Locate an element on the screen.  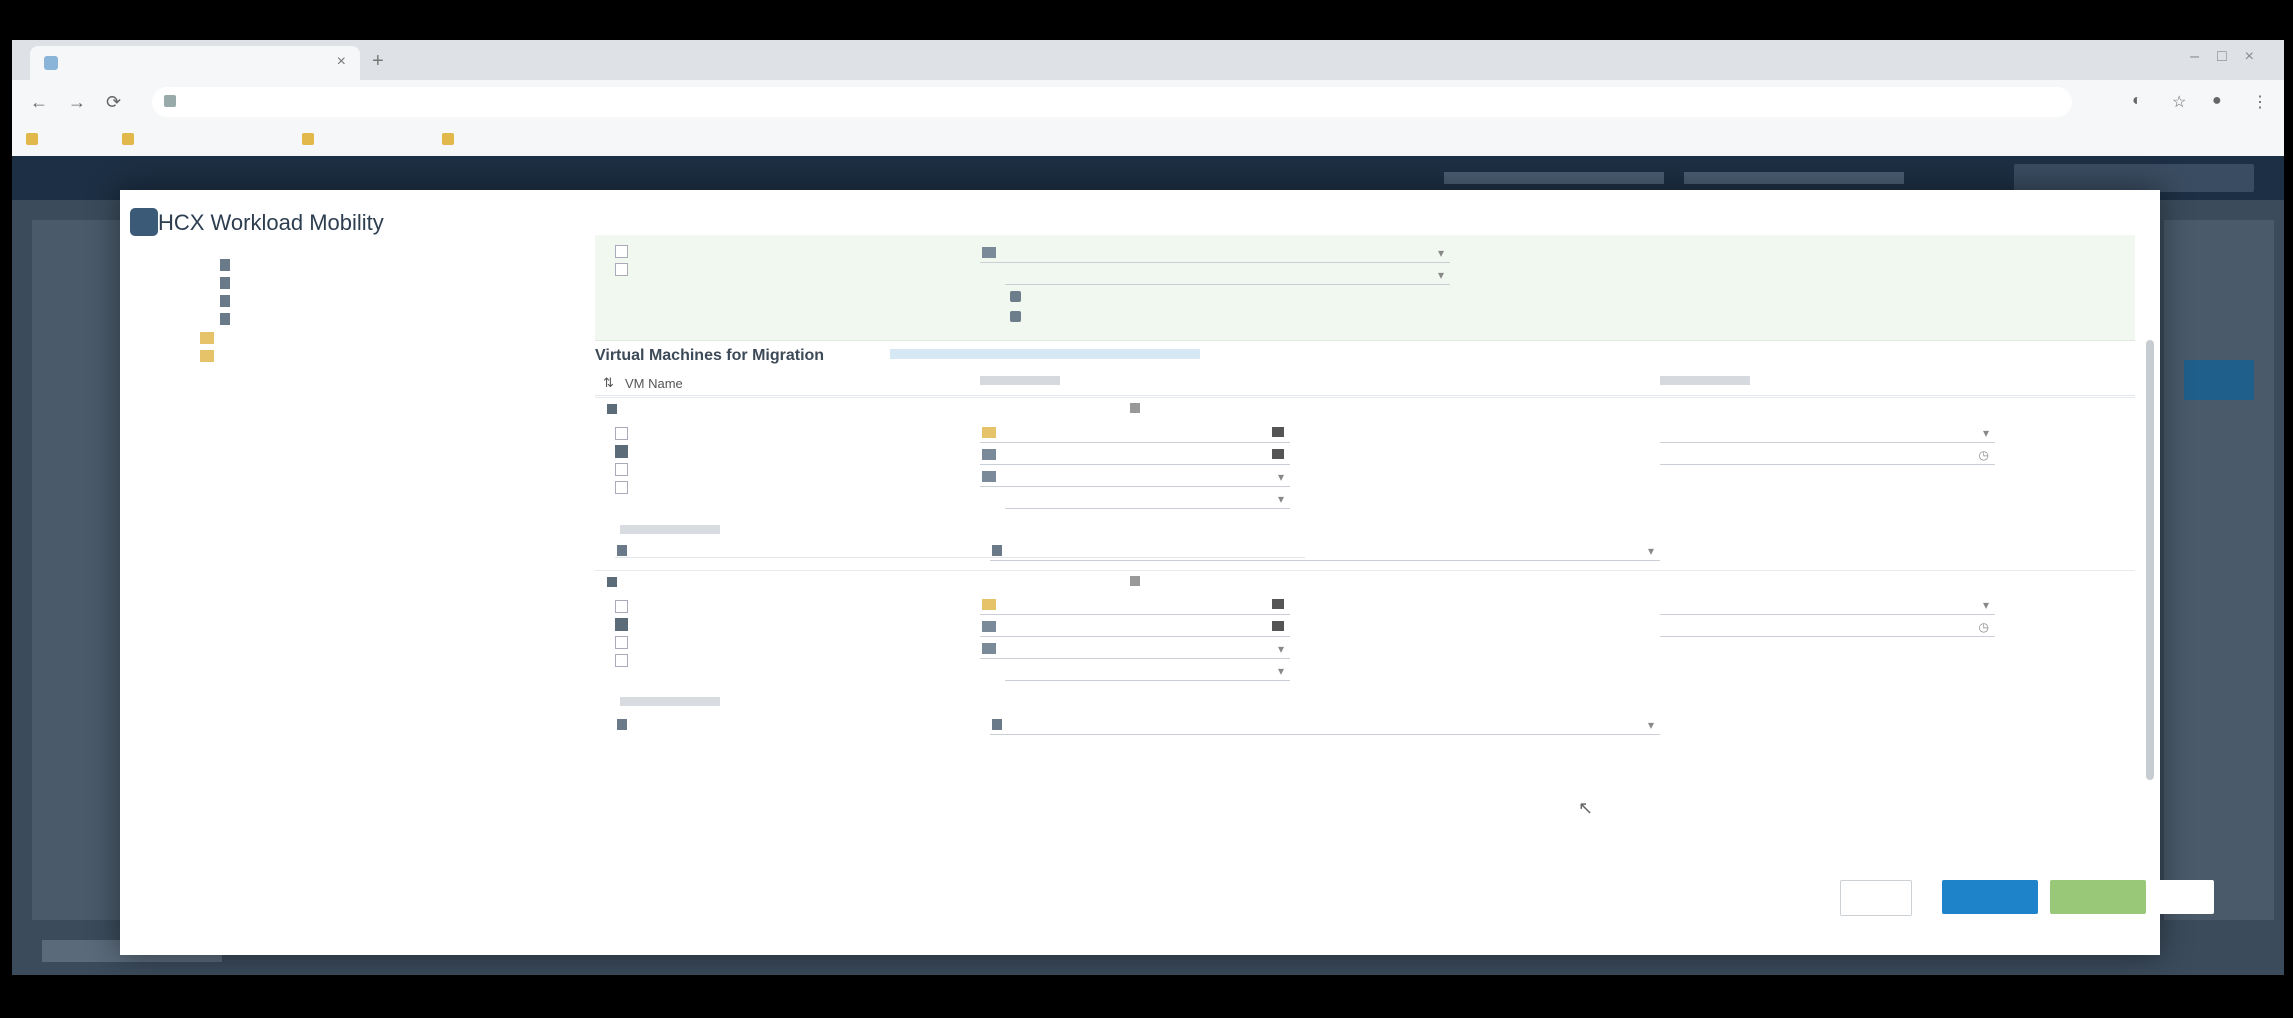
bookmarks-bar is located at coordinates (1148, 140).